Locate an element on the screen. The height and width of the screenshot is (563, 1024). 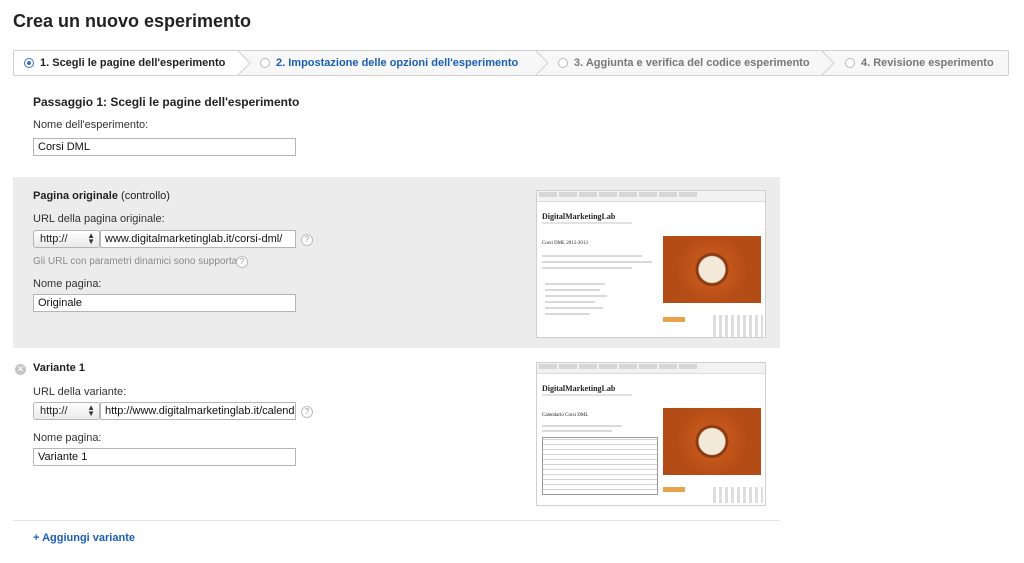
step-1-label: 1. Scegli le pagine dell'esperimento is located at coordinates (133, 63).